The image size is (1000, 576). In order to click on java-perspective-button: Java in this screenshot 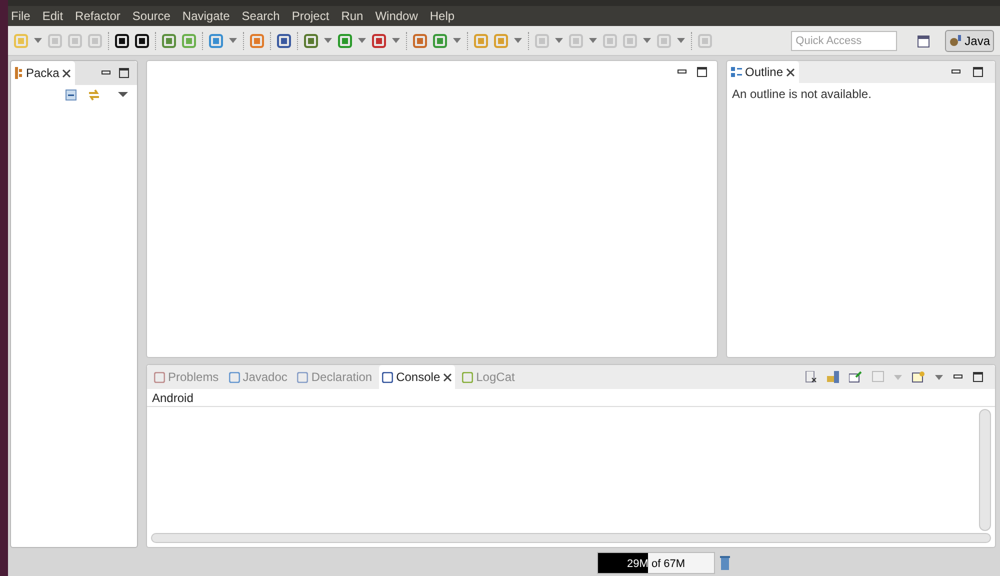, I will do `click(969, 41)`.